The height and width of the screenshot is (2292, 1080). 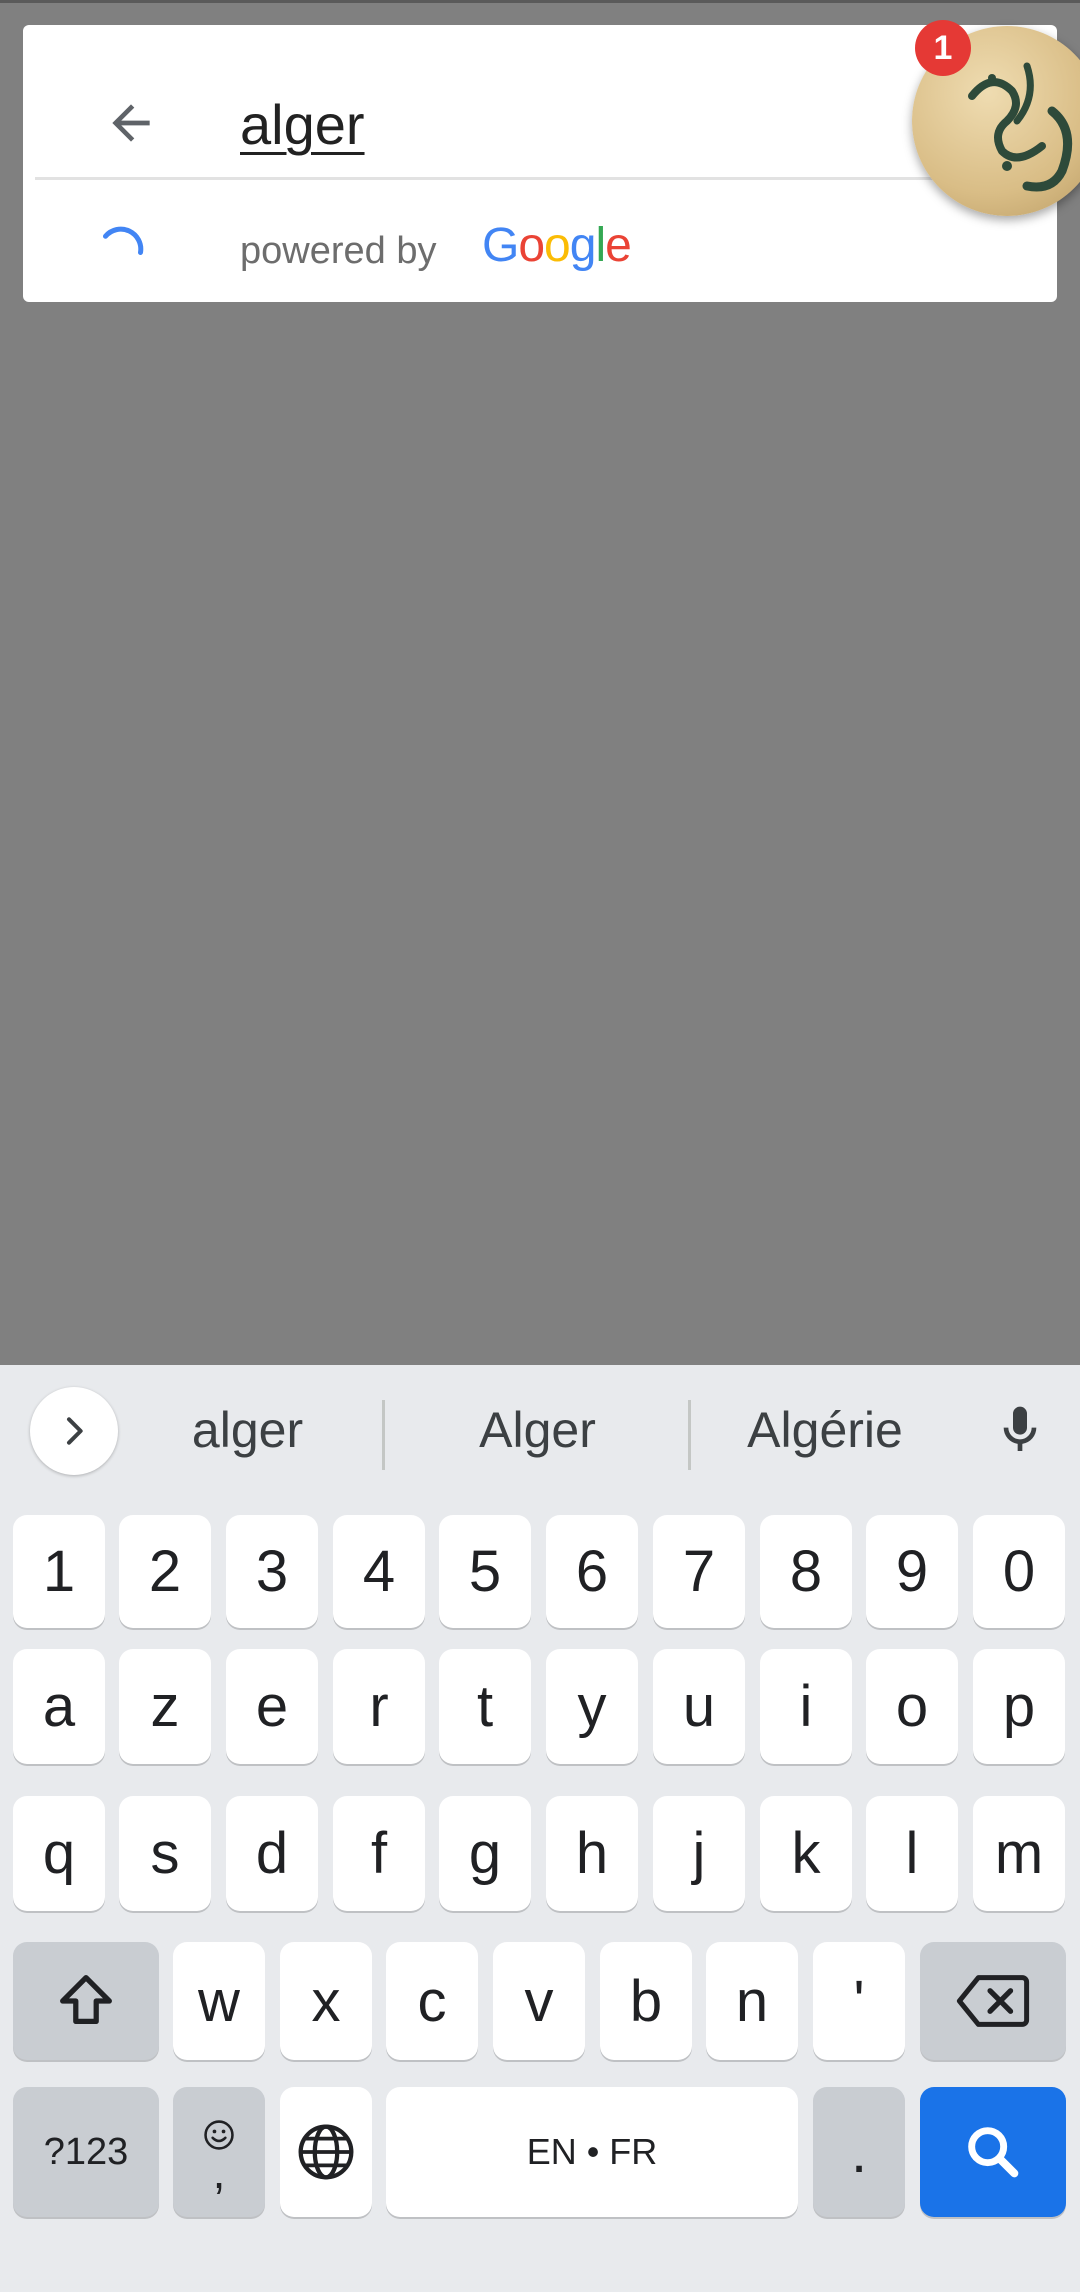 I want to click on search-card: alger powered by Google, so click(x=540, y=163).